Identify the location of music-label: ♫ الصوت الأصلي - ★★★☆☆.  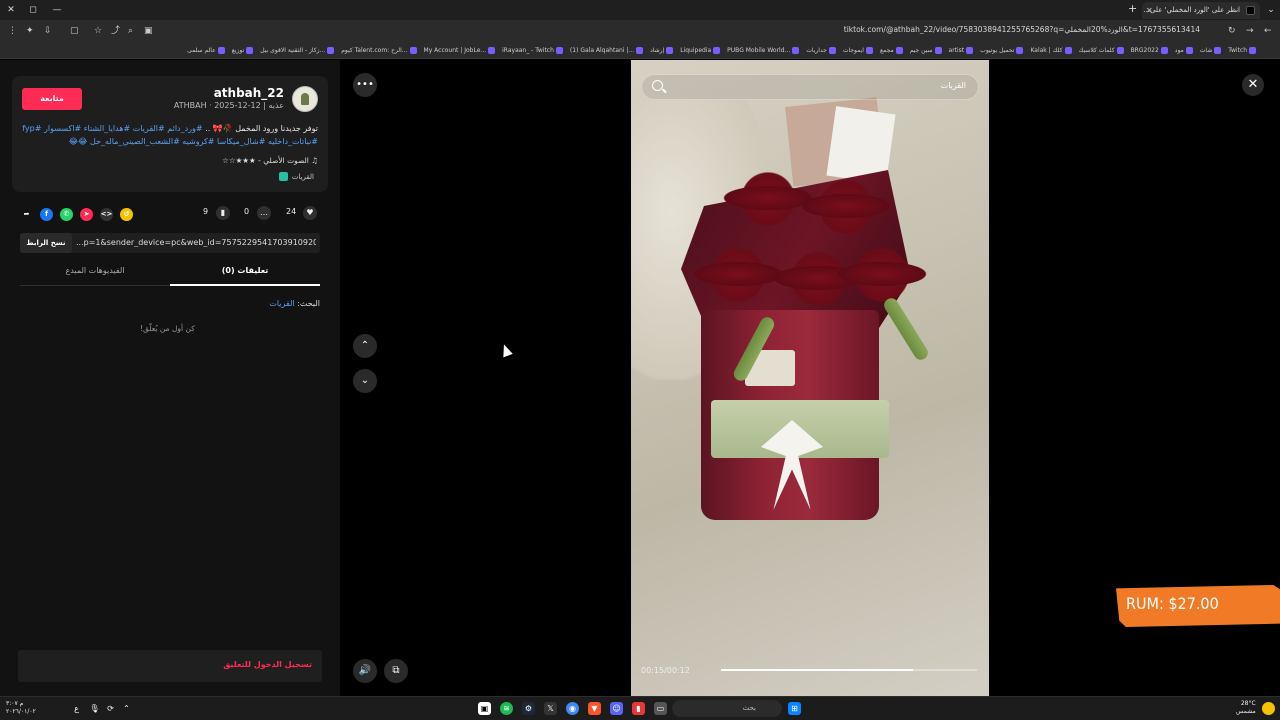
(270, 160).